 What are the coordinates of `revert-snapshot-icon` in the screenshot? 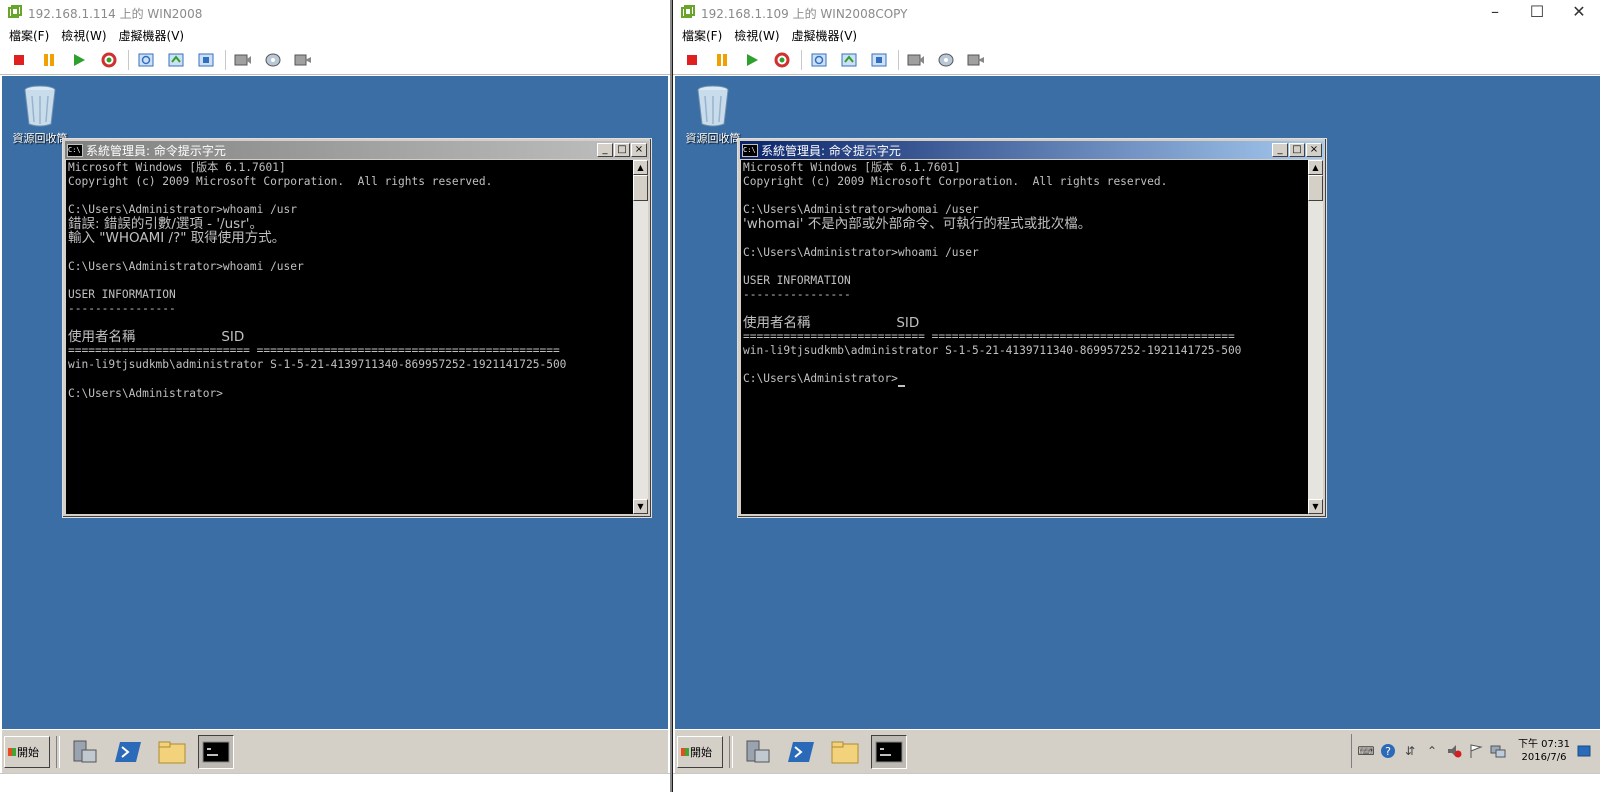 It's located at (176, 60).